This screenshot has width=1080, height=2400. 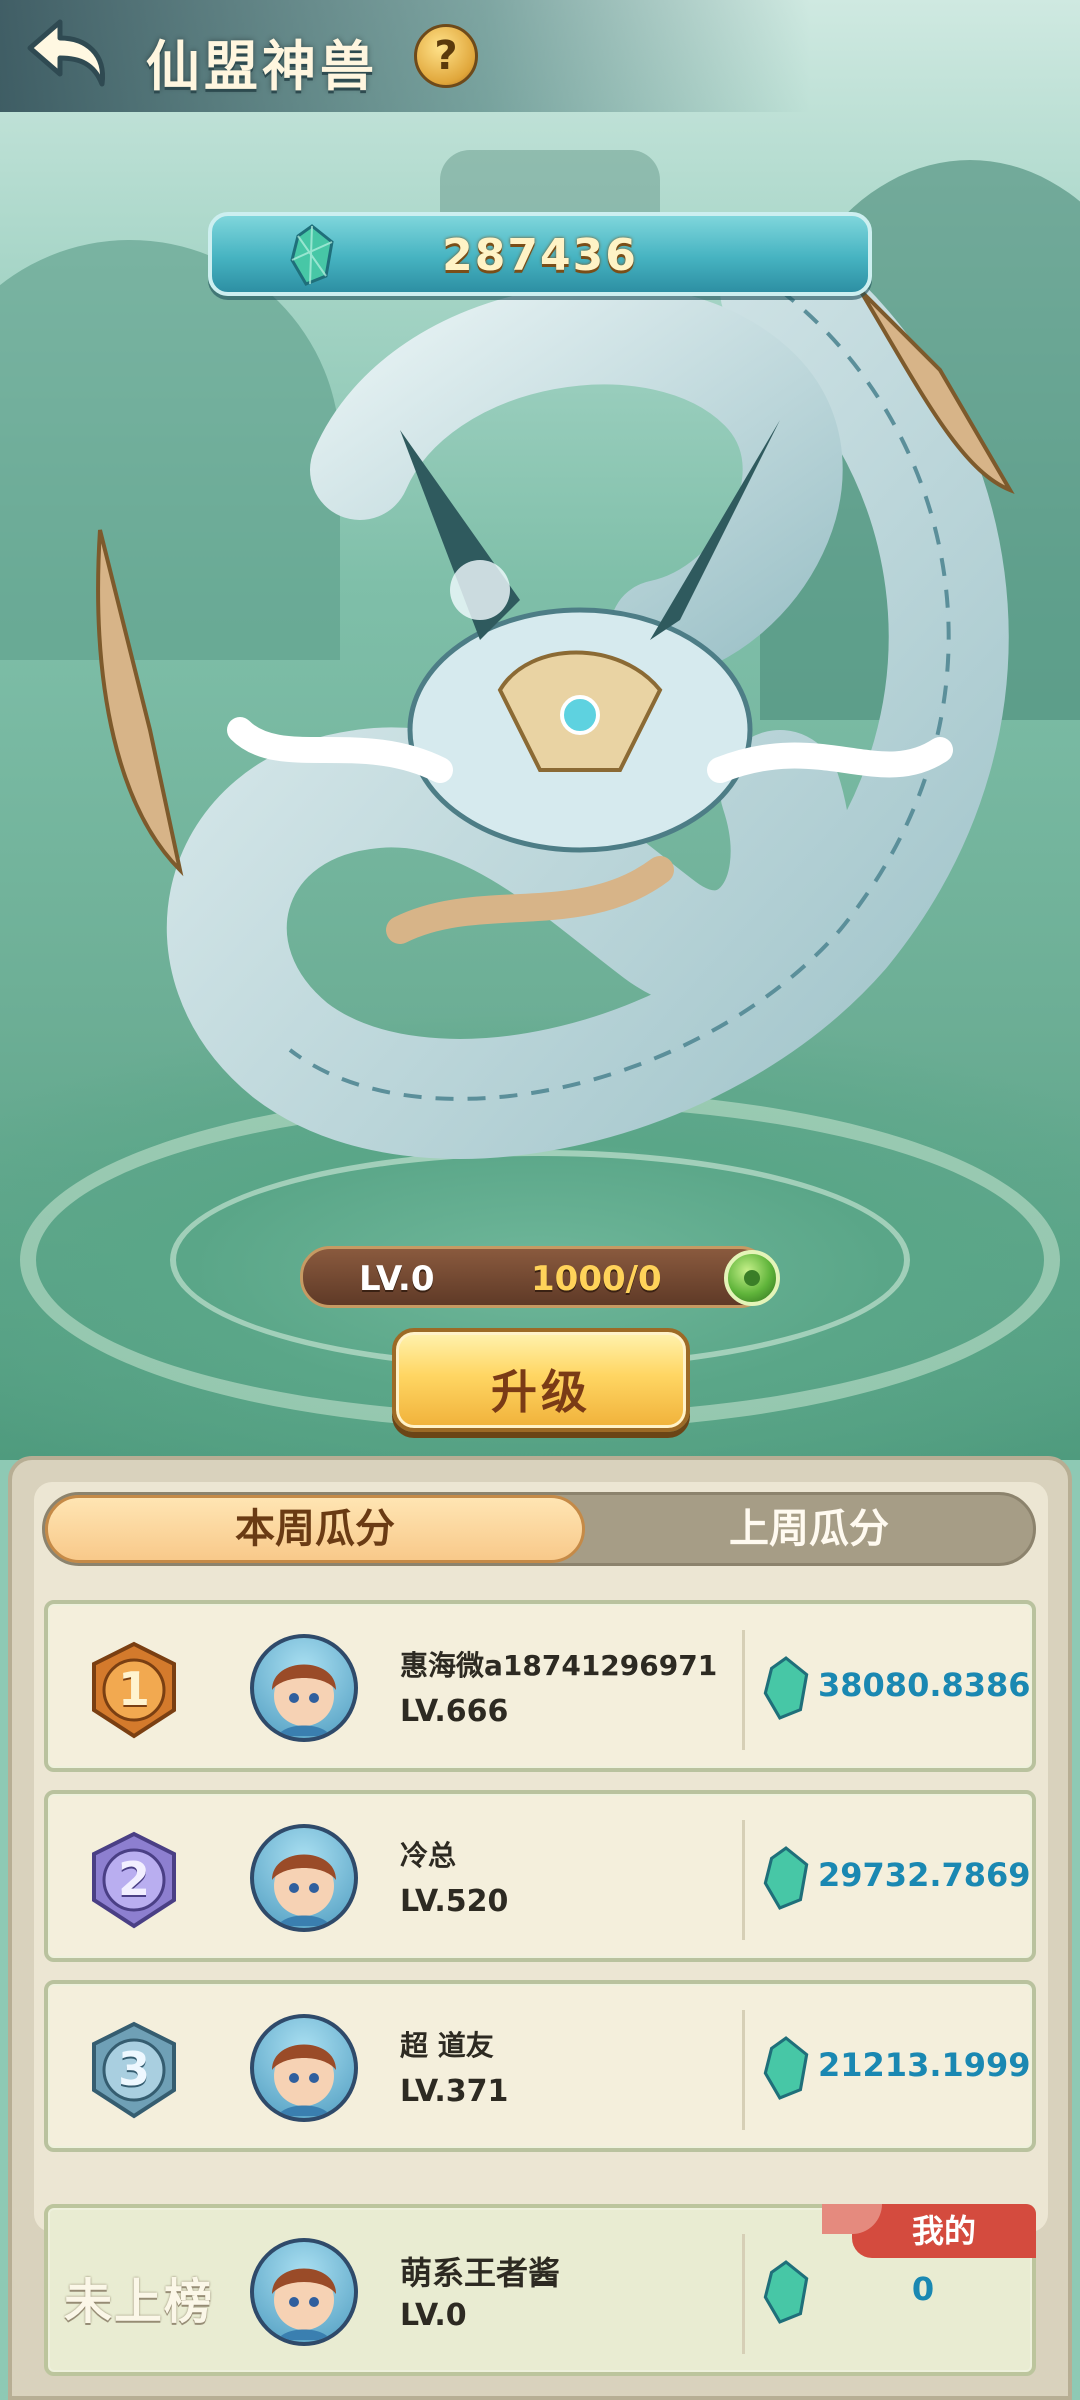 What do you see at coordinates (929, 2231) in the screenshot?
I see `mine-tag: 我的` at bounding box center [929, 2231].